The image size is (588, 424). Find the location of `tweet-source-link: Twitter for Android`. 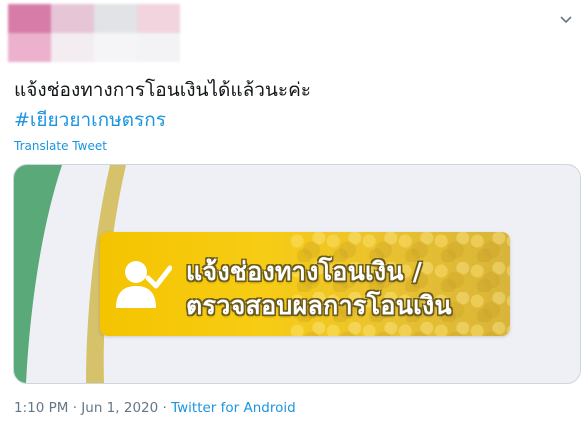

tweet-source-link: Twitter for Android is located at coordinates (233, 408).